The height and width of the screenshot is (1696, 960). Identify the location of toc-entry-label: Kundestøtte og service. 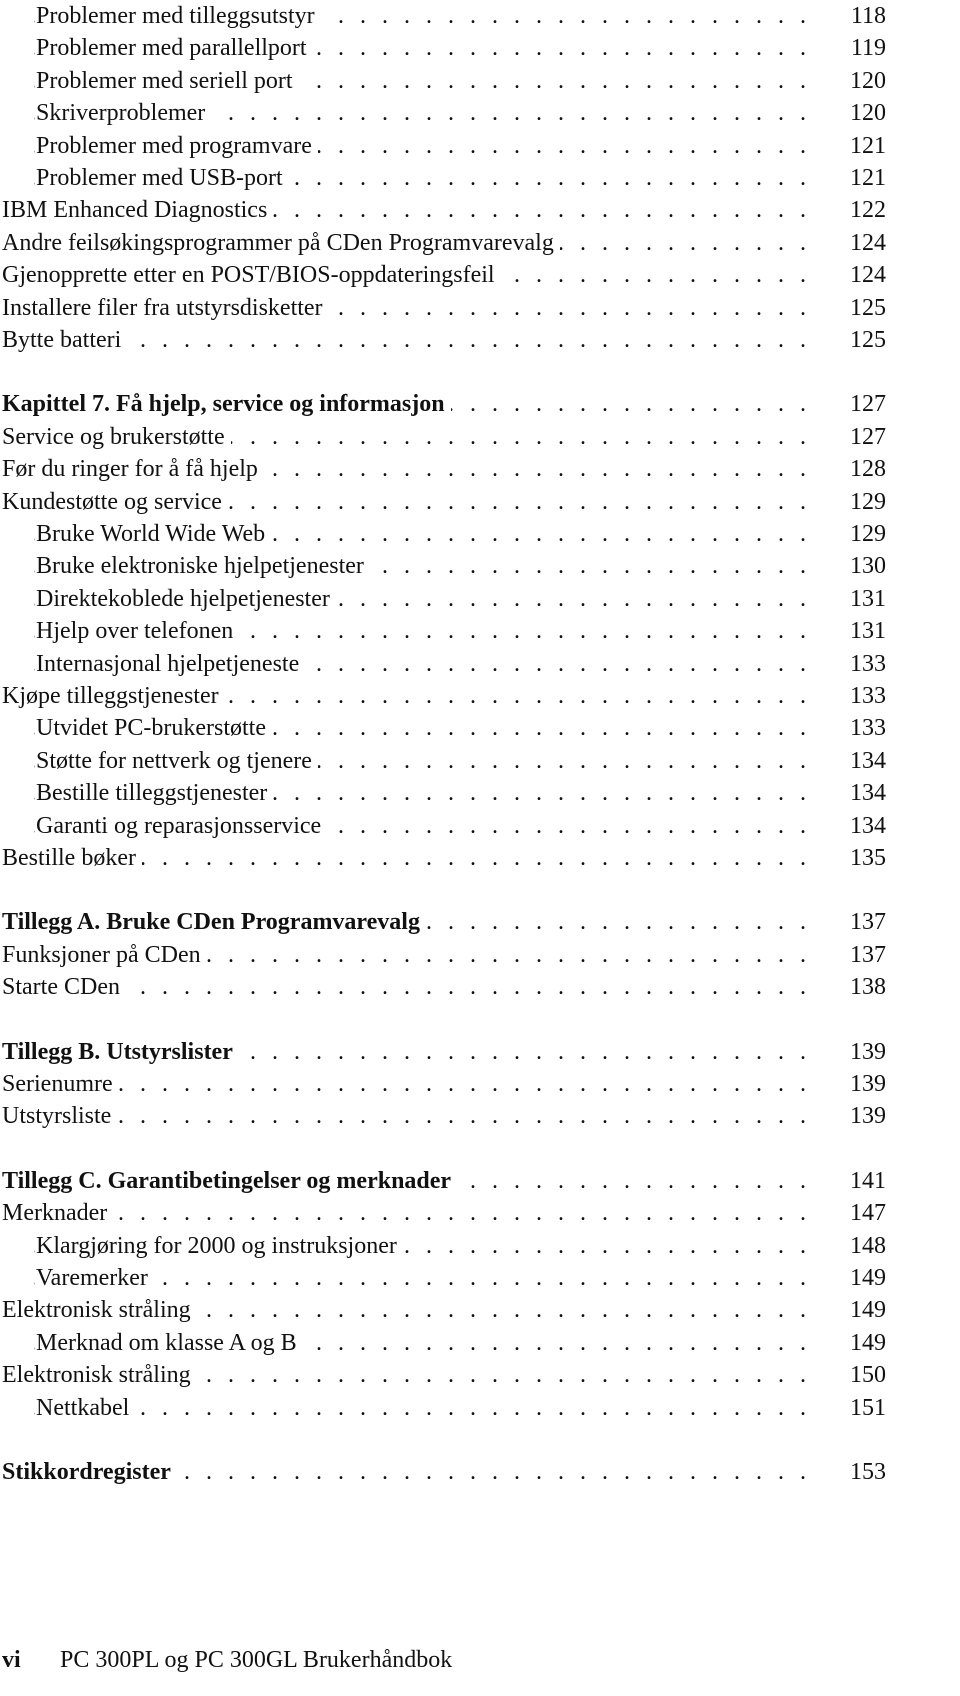
(115, 501).